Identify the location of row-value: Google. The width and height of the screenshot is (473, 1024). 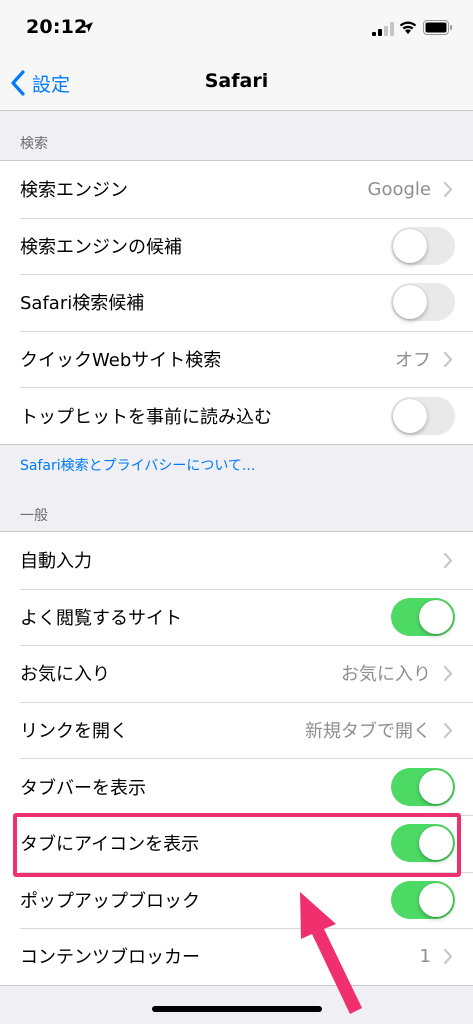
(399, 189).